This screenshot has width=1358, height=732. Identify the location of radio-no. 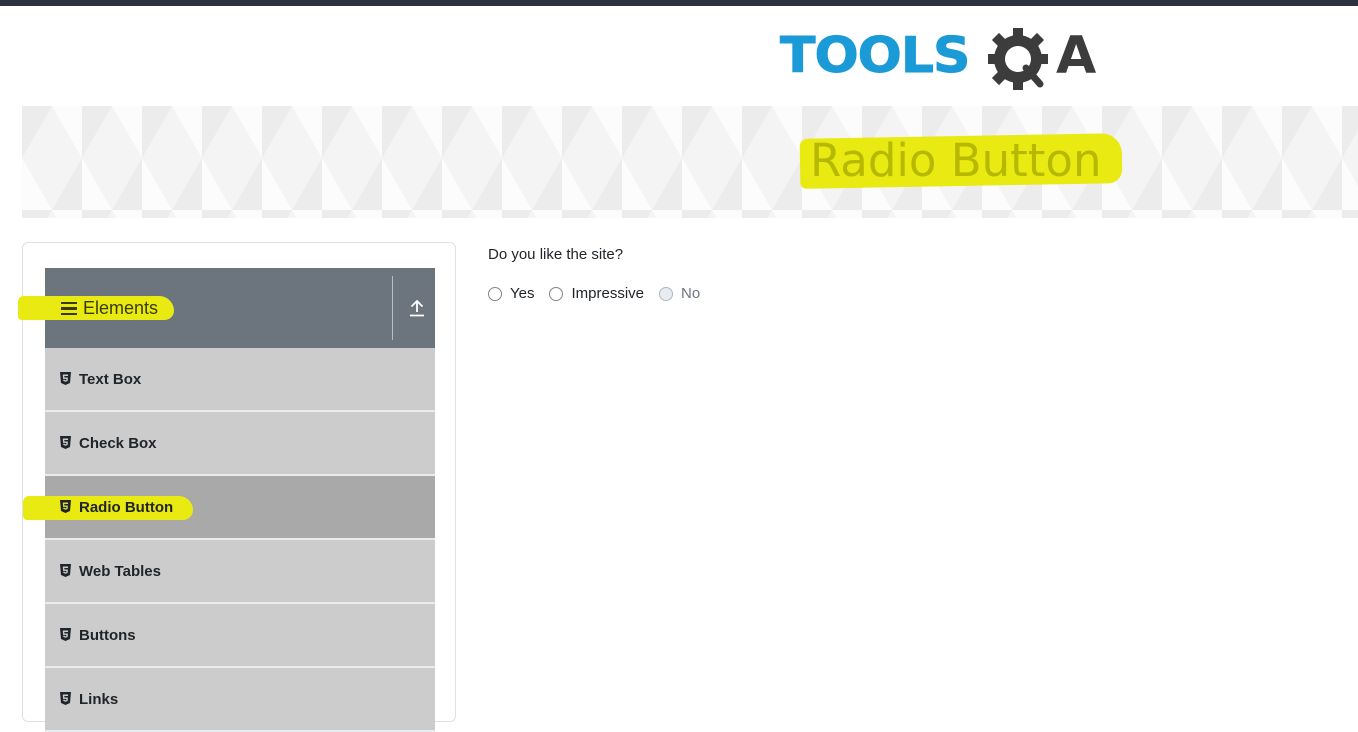
(666, 293).